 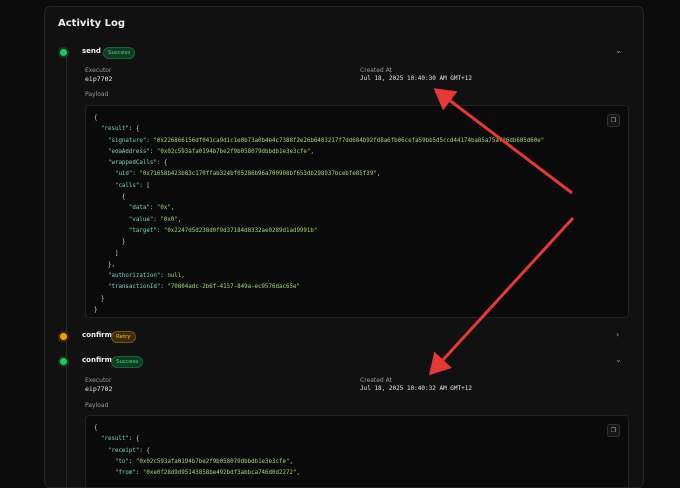 I want to click on arrow-to-second-timestamp, so click(x=501, y=296).